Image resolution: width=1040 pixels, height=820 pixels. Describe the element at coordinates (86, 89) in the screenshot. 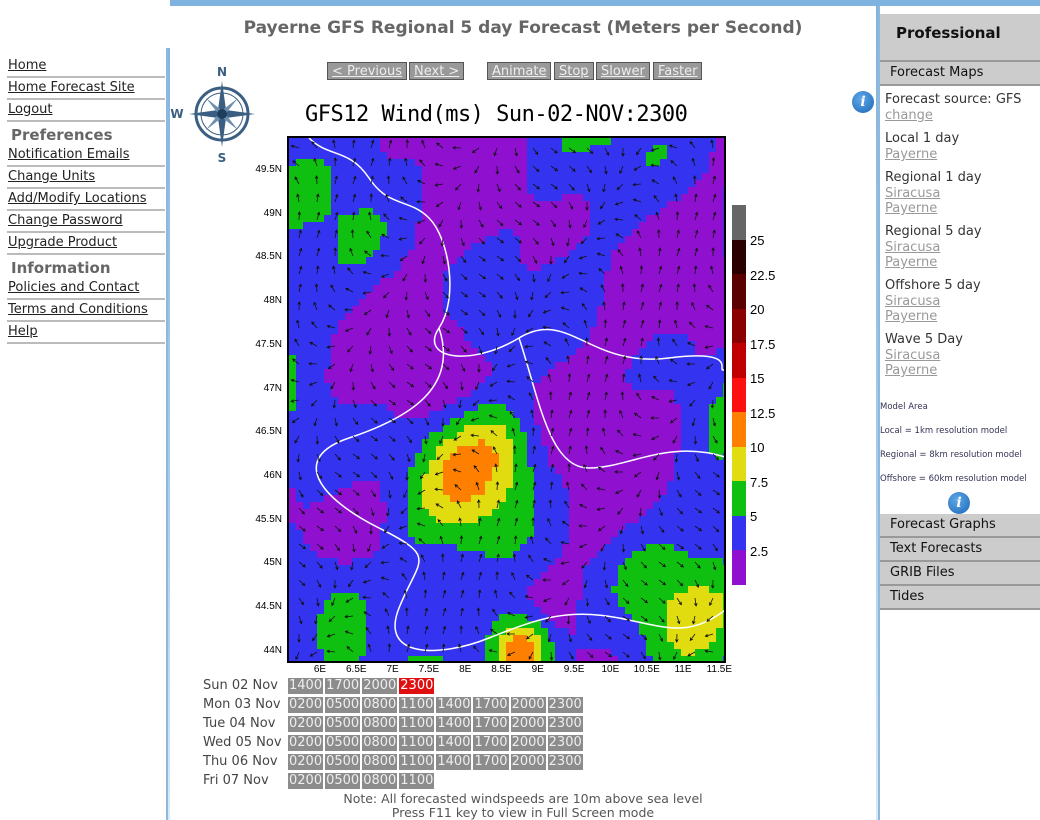

I see `nav-link: Home Forecast Site` at that location.